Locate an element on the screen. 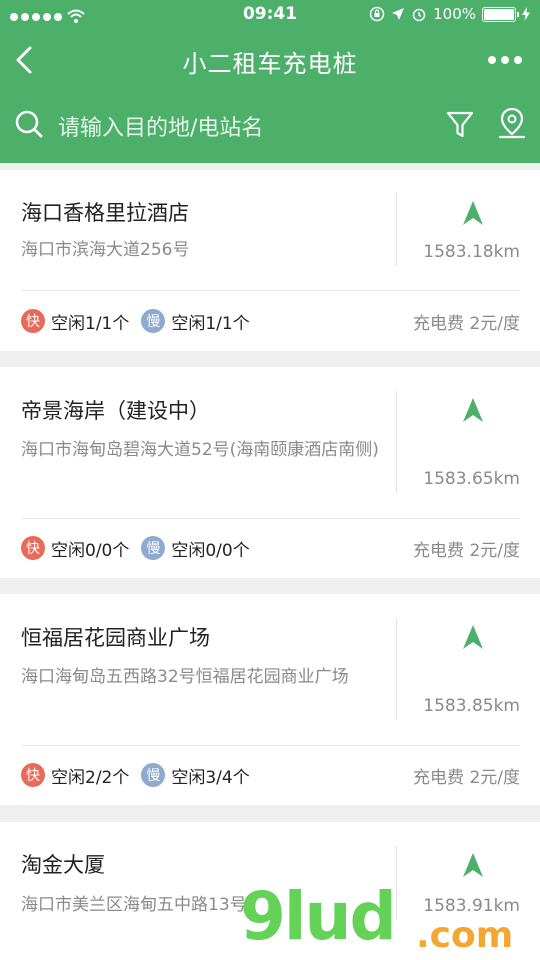 This screenshot has height=960, width=540. station-address: 海口市滨海大道256号 is located at coordinates (105, 250).